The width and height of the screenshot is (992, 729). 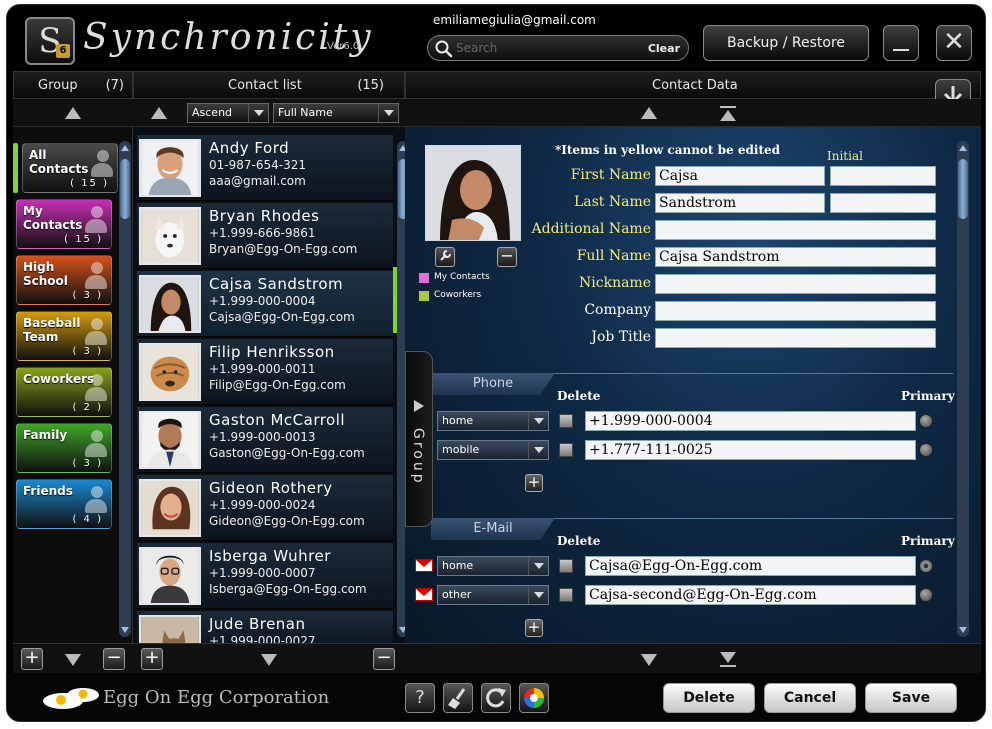 I want to click on sort-field-select: Full Name, so click(x=336, y=113).